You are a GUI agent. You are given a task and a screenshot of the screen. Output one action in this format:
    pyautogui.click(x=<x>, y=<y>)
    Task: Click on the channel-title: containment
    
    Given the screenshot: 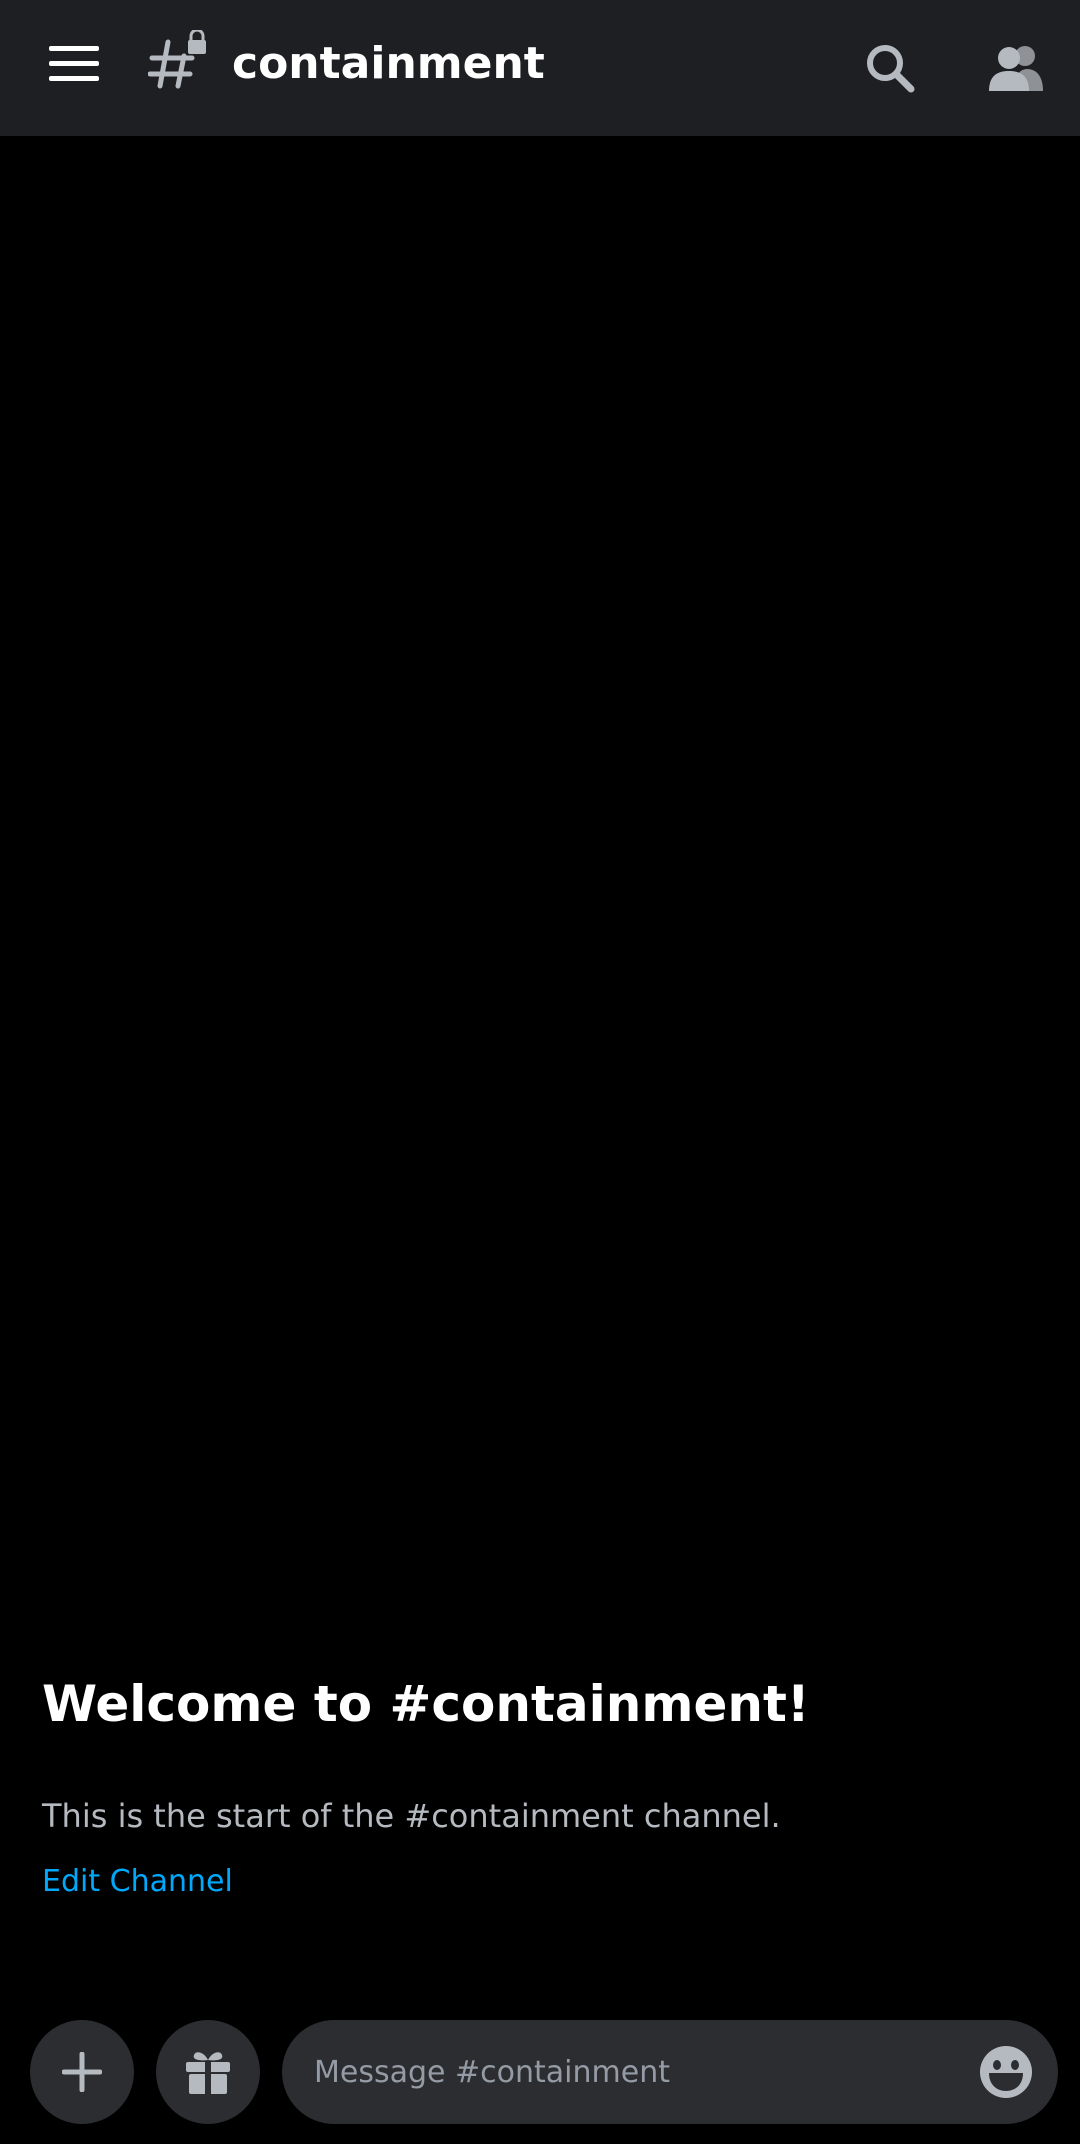 What is the action you would take?
    pyautogui.click(x=388, y=64)
    